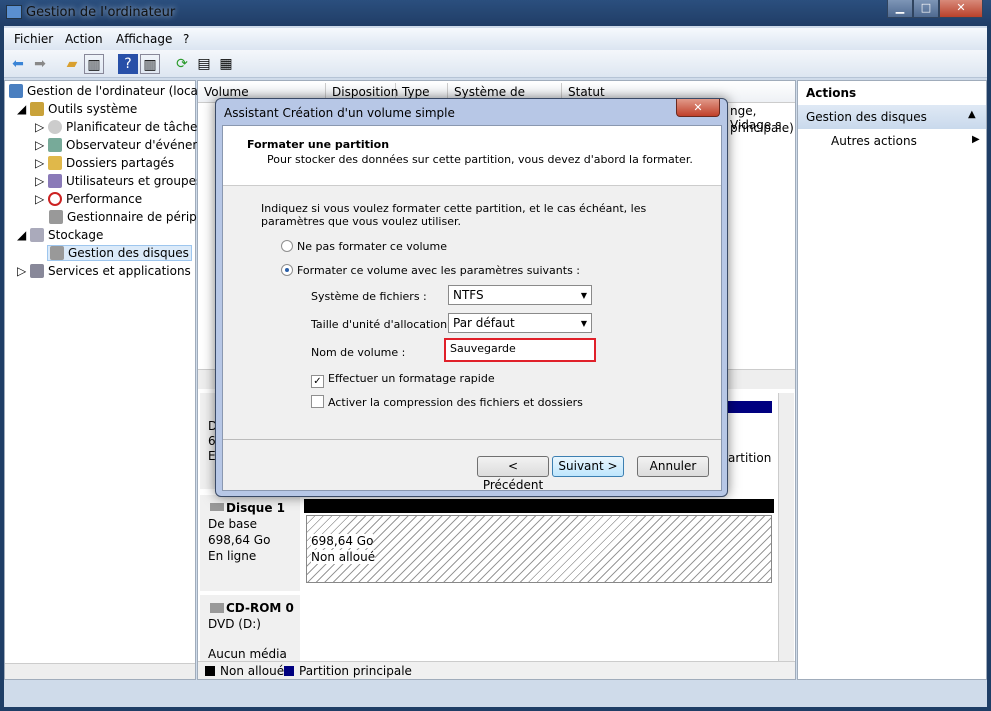 The width and height of the screenshot is (991, 711). I want to click on menu-fichier: Fichier, so click(33, 39).